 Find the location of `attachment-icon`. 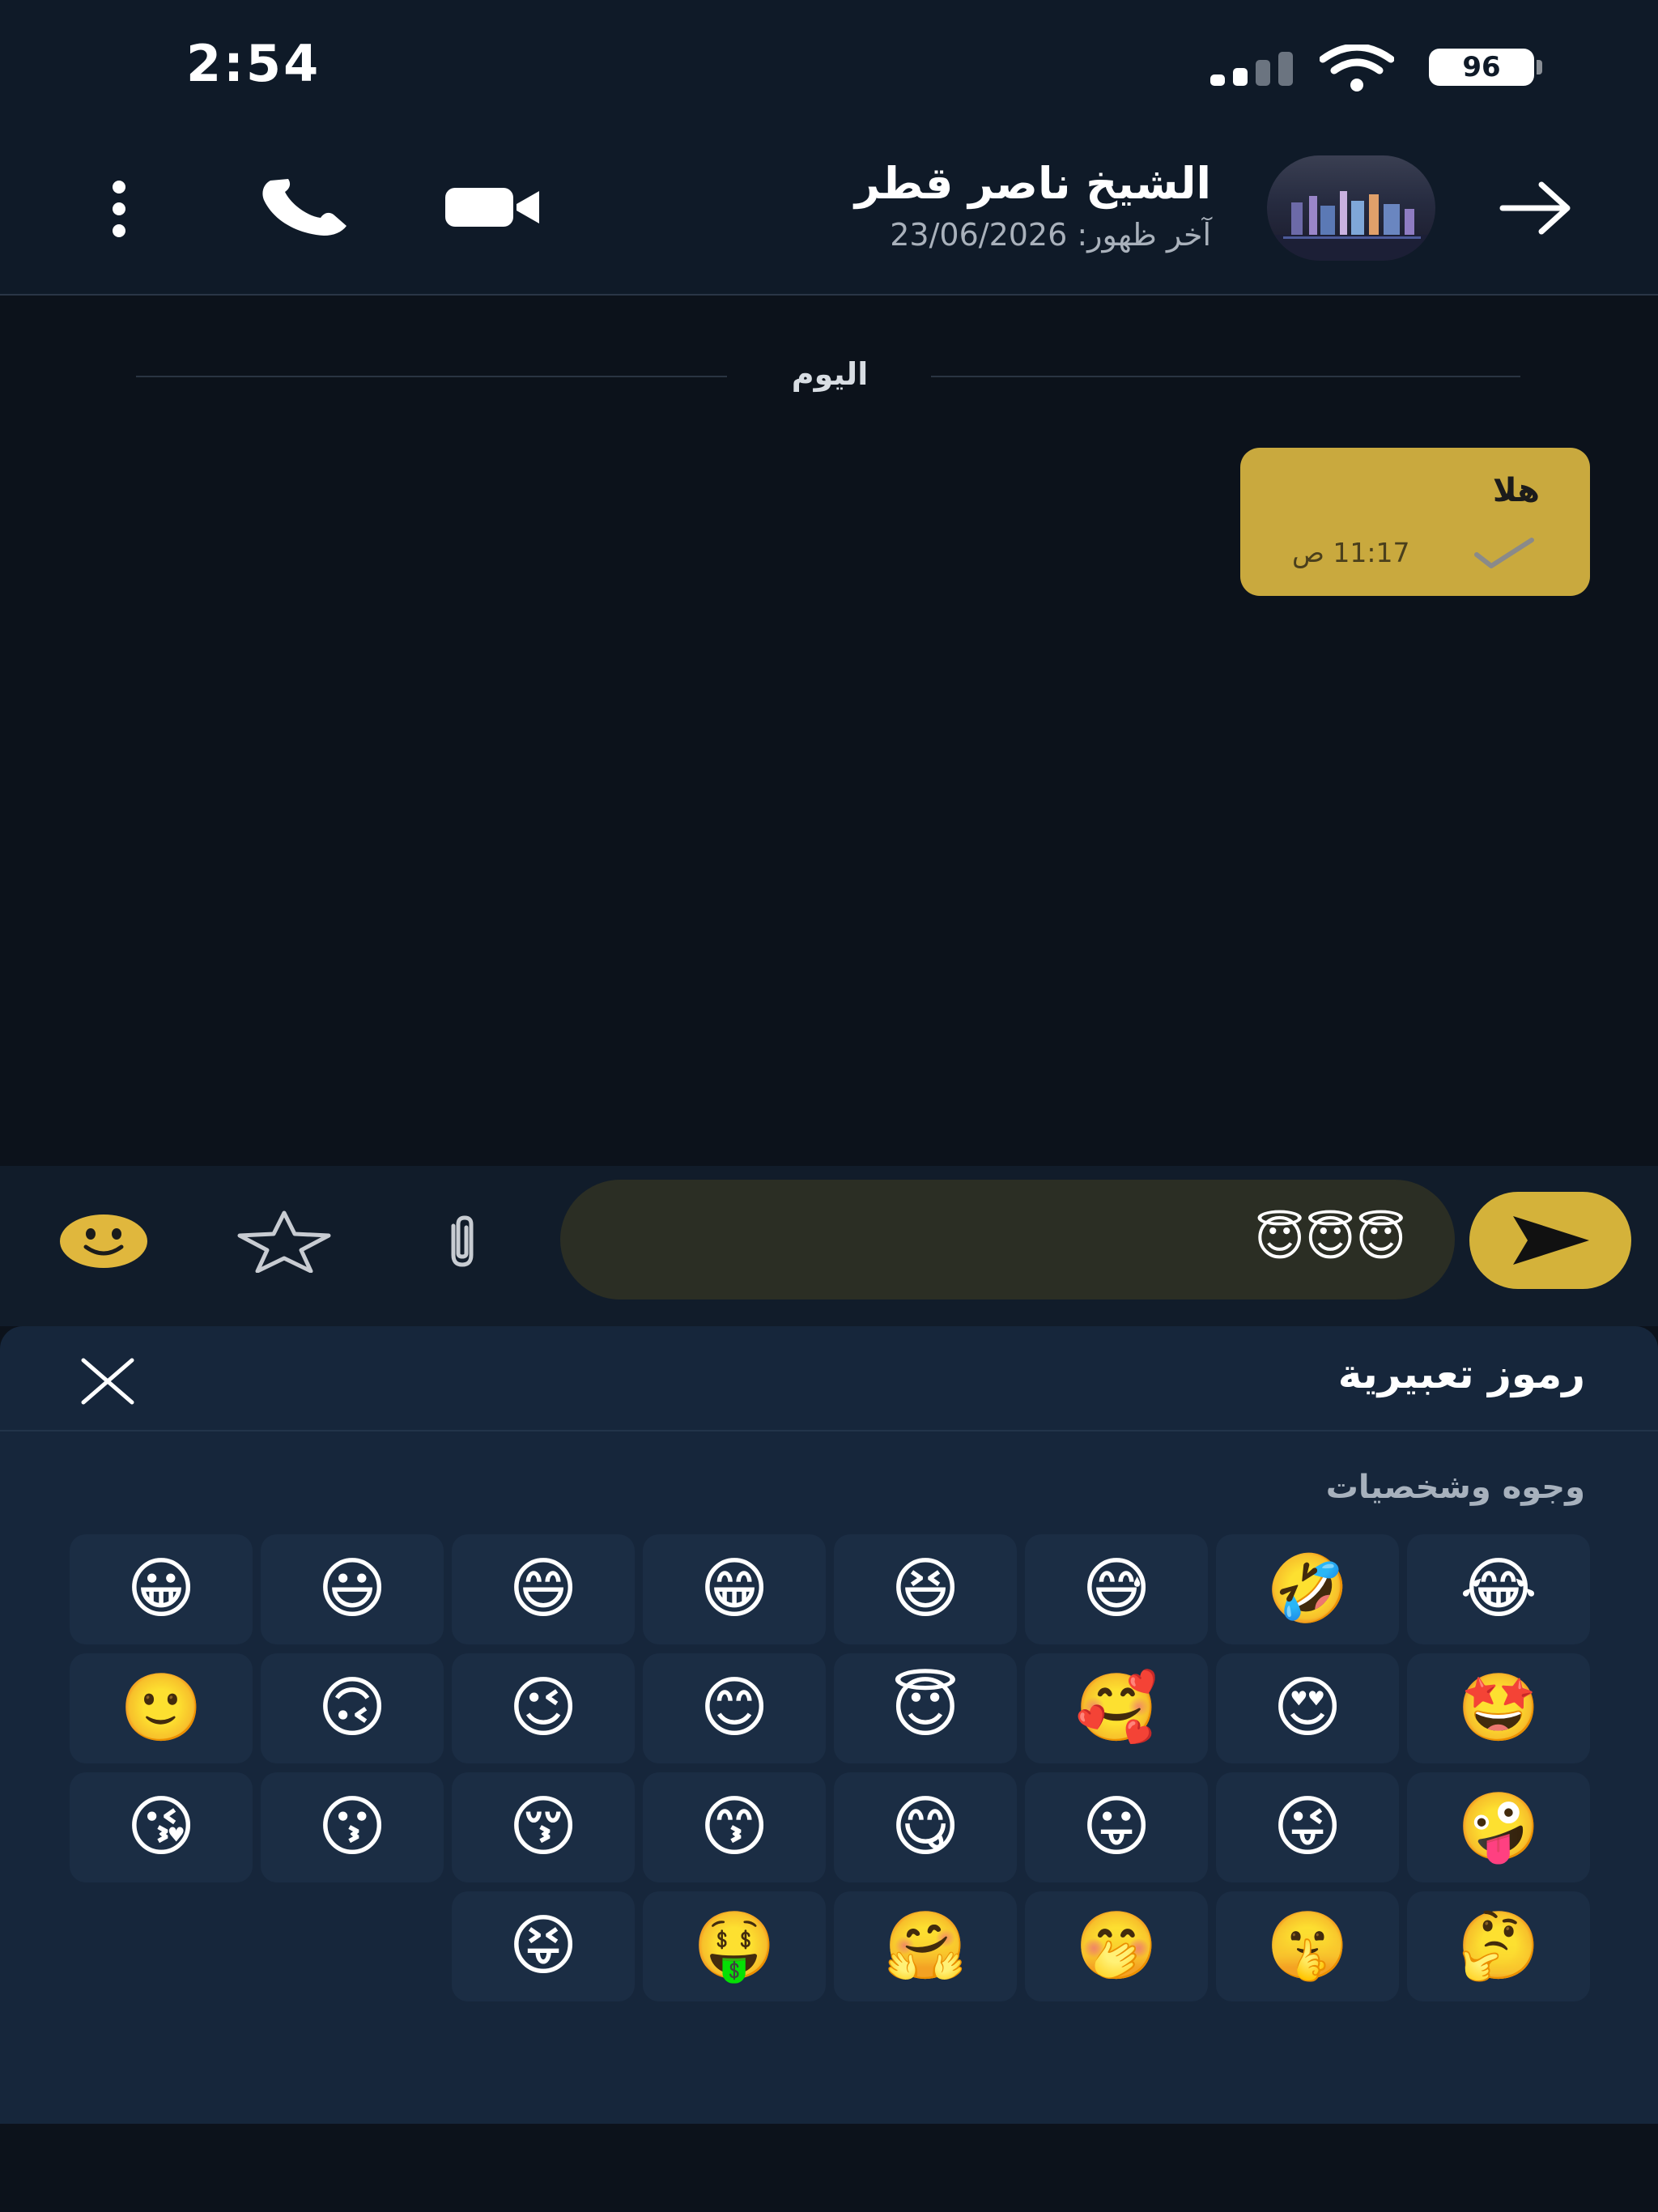

attachment-icon is located at coordinates (462, 1242).